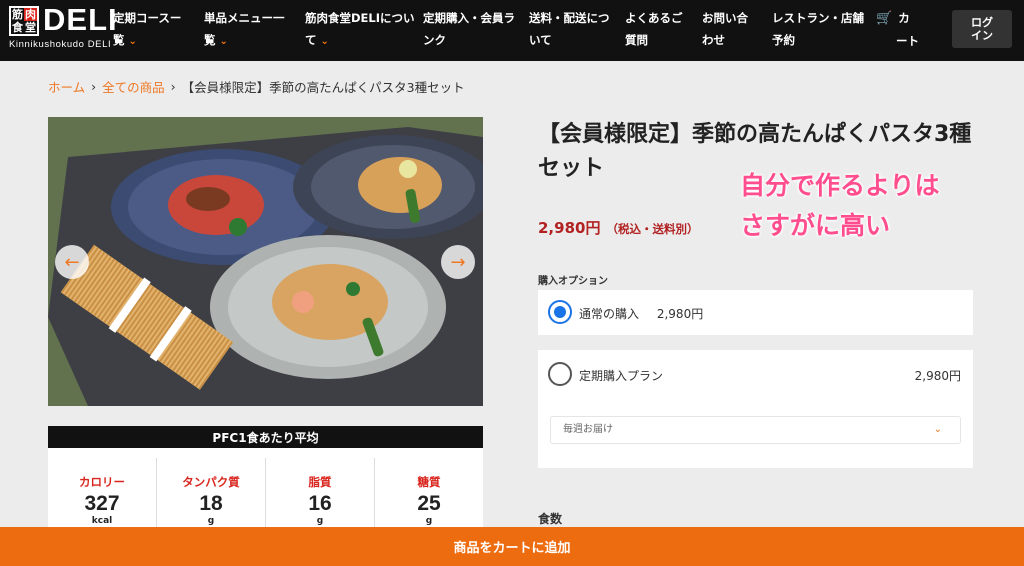  I want to click on option-subscription-label: 定期購入プラン, so click(621, 376).